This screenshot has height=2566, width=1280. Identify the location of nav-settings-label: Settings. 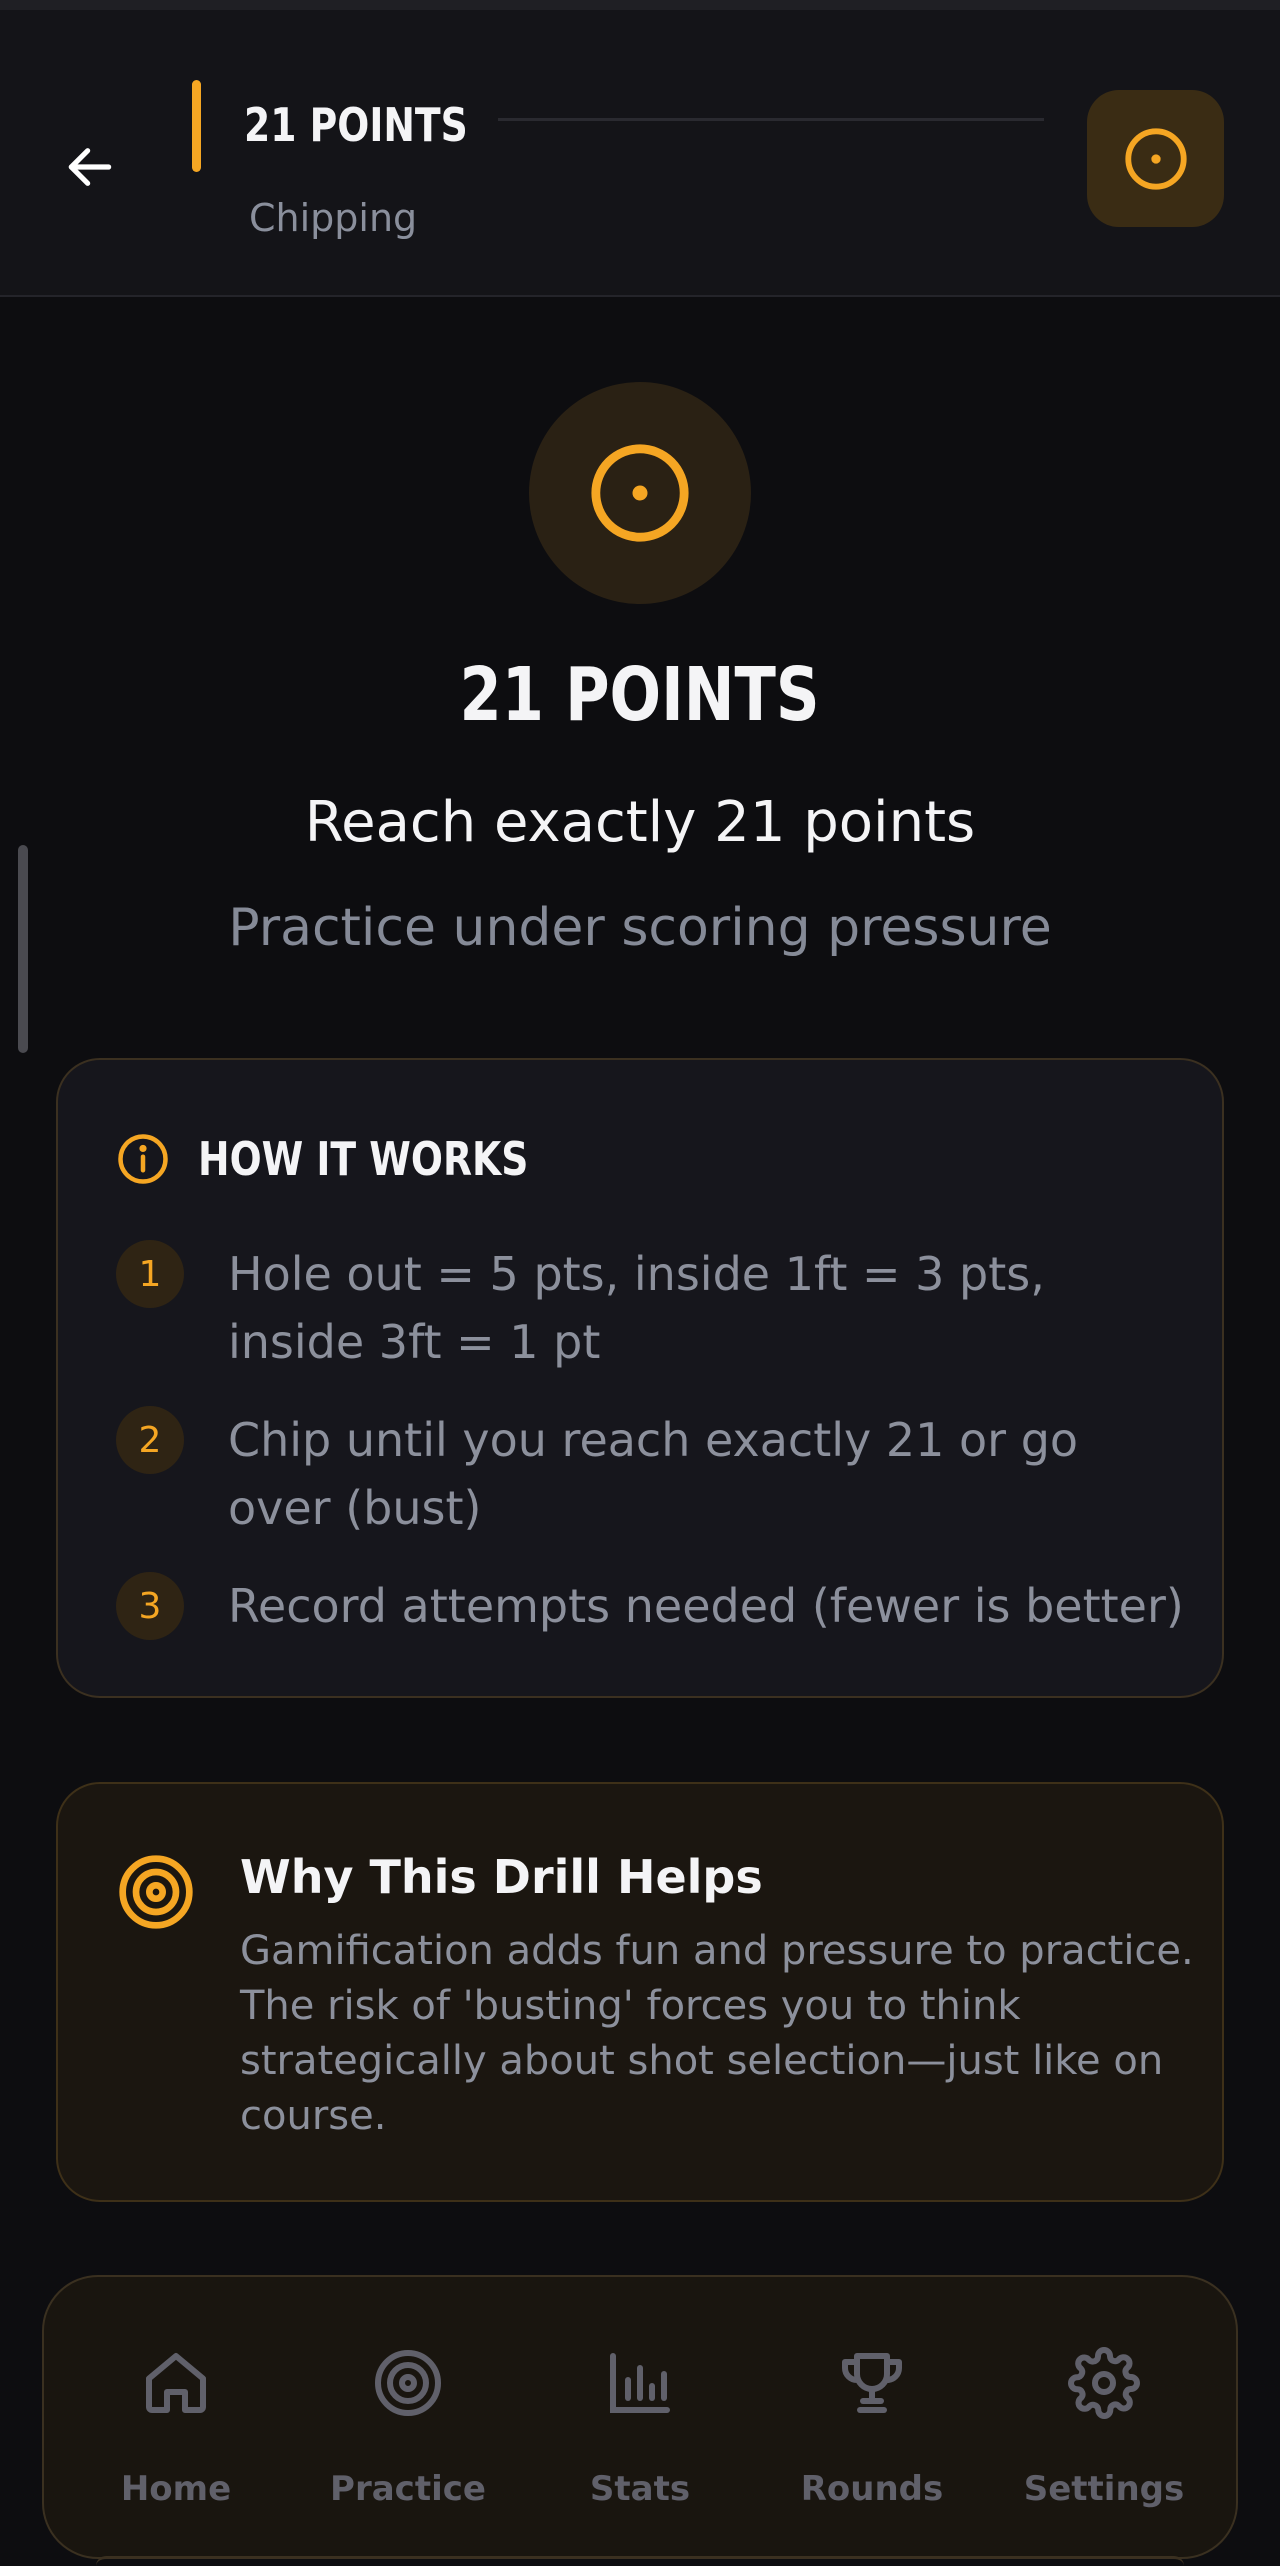
(1104, 2489).